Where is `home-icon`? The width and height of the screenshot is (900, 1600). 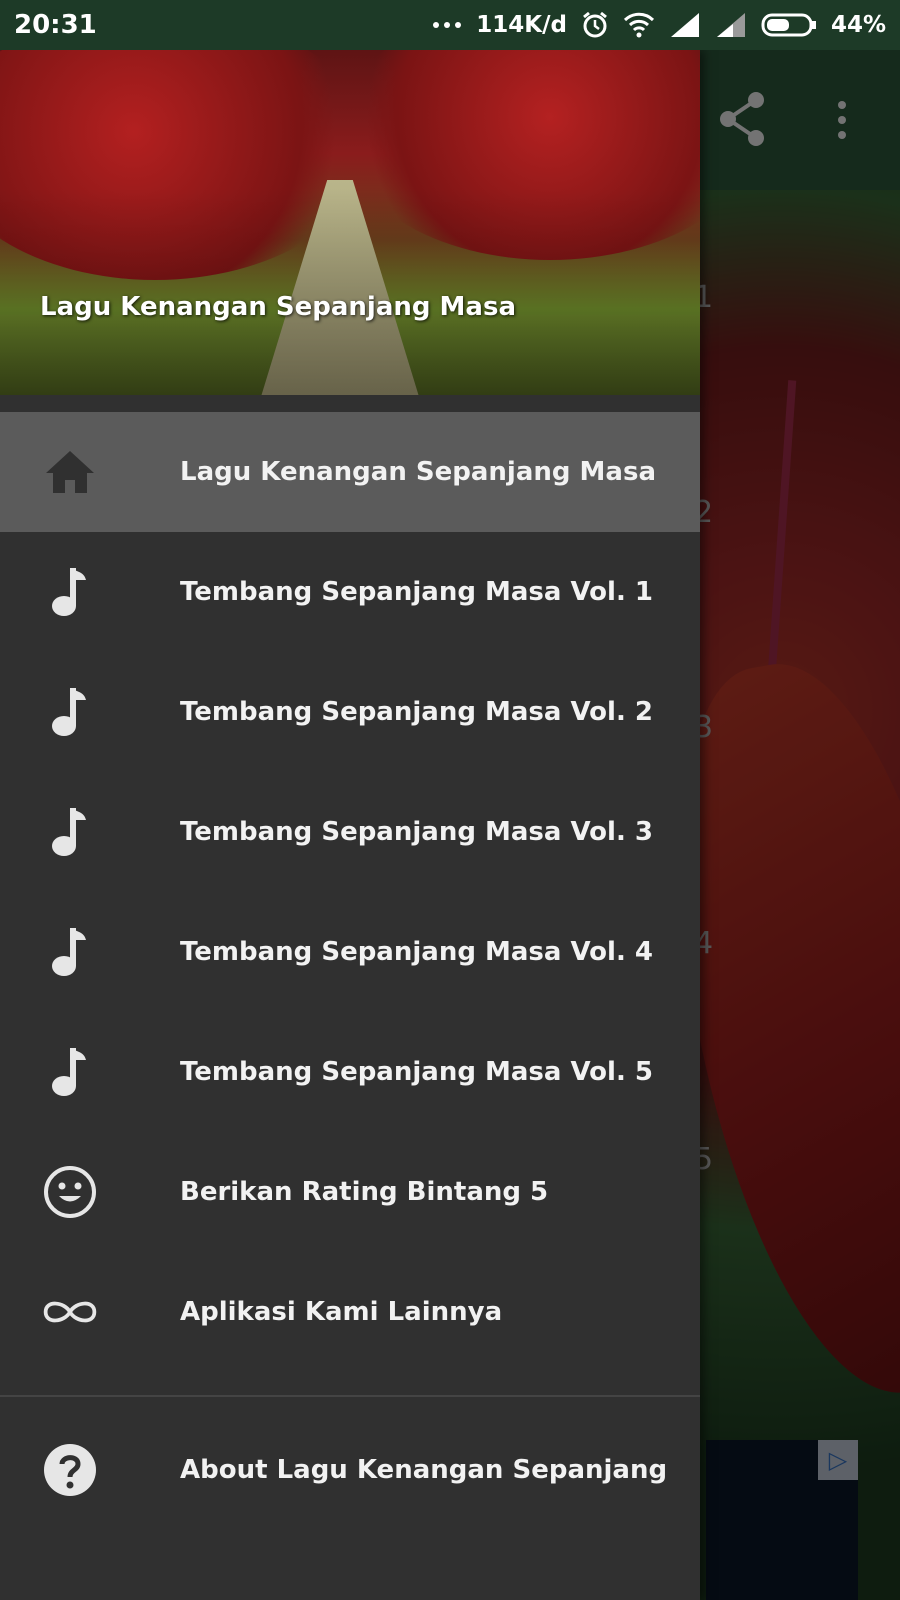
home-icon is located at coordinates (70, 472).